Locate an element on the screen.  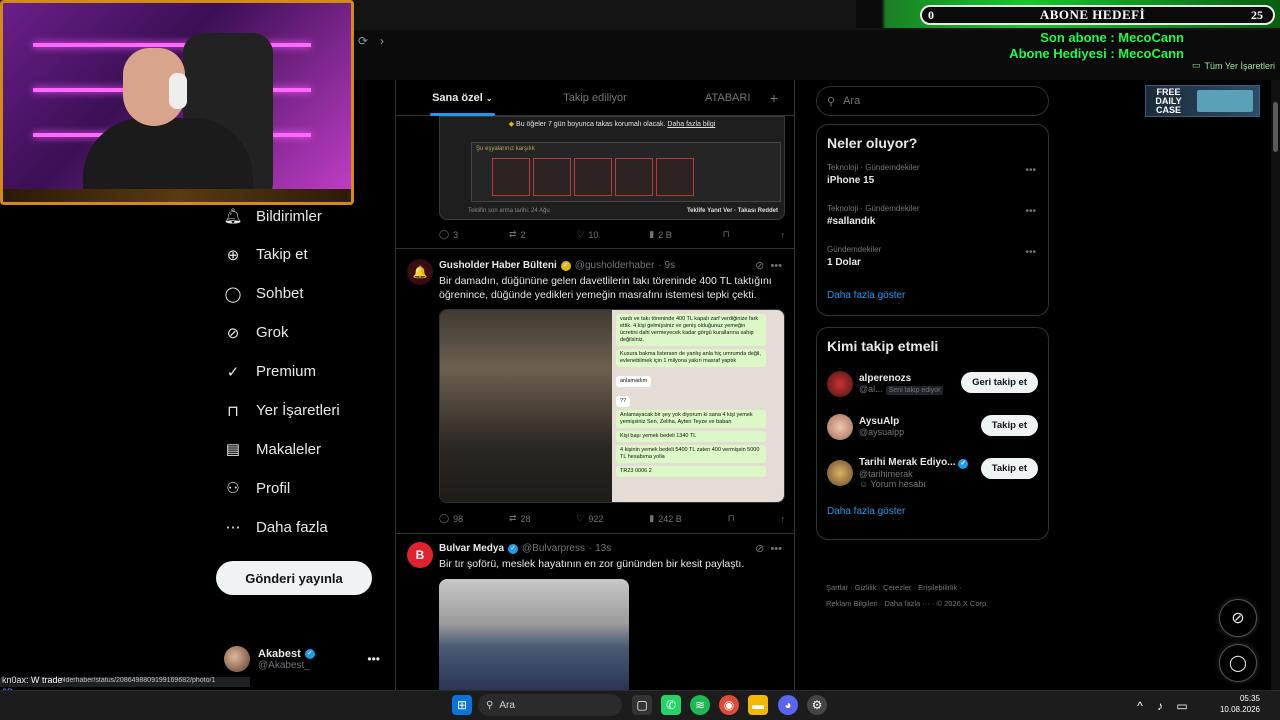
skin-item is located at coordinates (675, 177).